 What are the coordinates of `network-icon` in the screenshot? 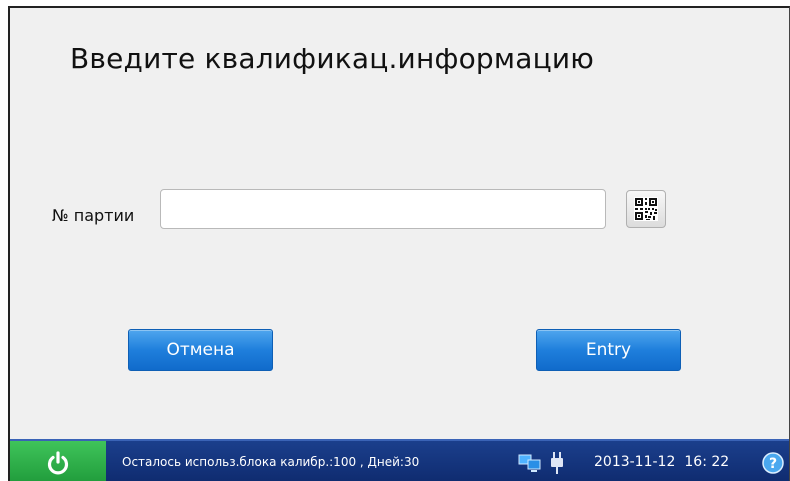 It's located at (529, 463).